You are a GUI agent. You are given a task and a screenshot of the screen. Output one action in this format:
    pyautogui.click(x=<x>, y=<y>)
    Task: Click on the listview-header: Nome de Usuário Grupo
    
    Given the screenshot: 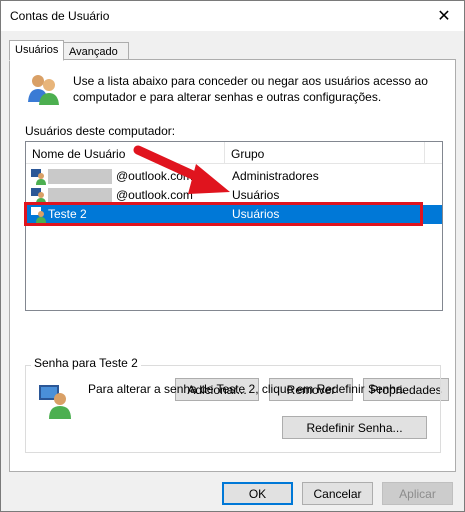 What is the action you would take?
    pyautogui.click(x=234, y=153)
    